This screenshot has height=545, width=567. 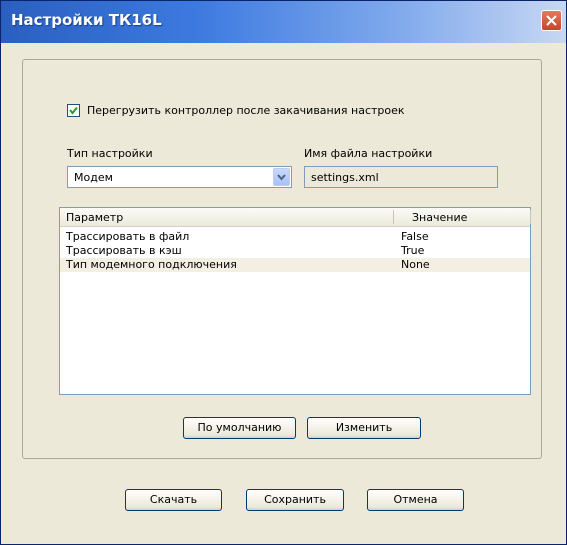 I want to click on settings-type-label: Тип настройки, so click(x=110, y=153).